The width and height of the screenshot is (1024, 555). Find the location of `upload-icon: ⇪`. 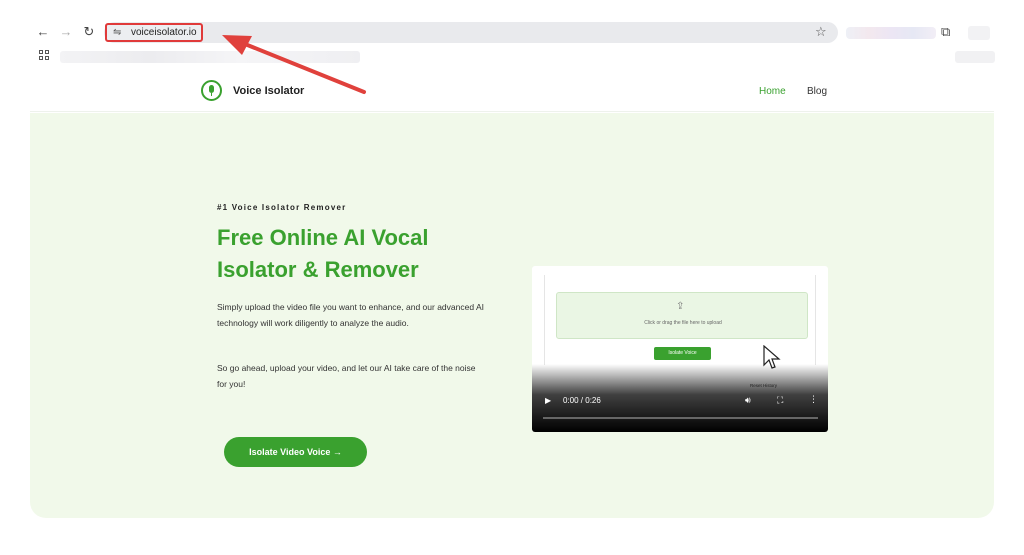

upload-icon: ⇪ is located at coordinates (680, 306).